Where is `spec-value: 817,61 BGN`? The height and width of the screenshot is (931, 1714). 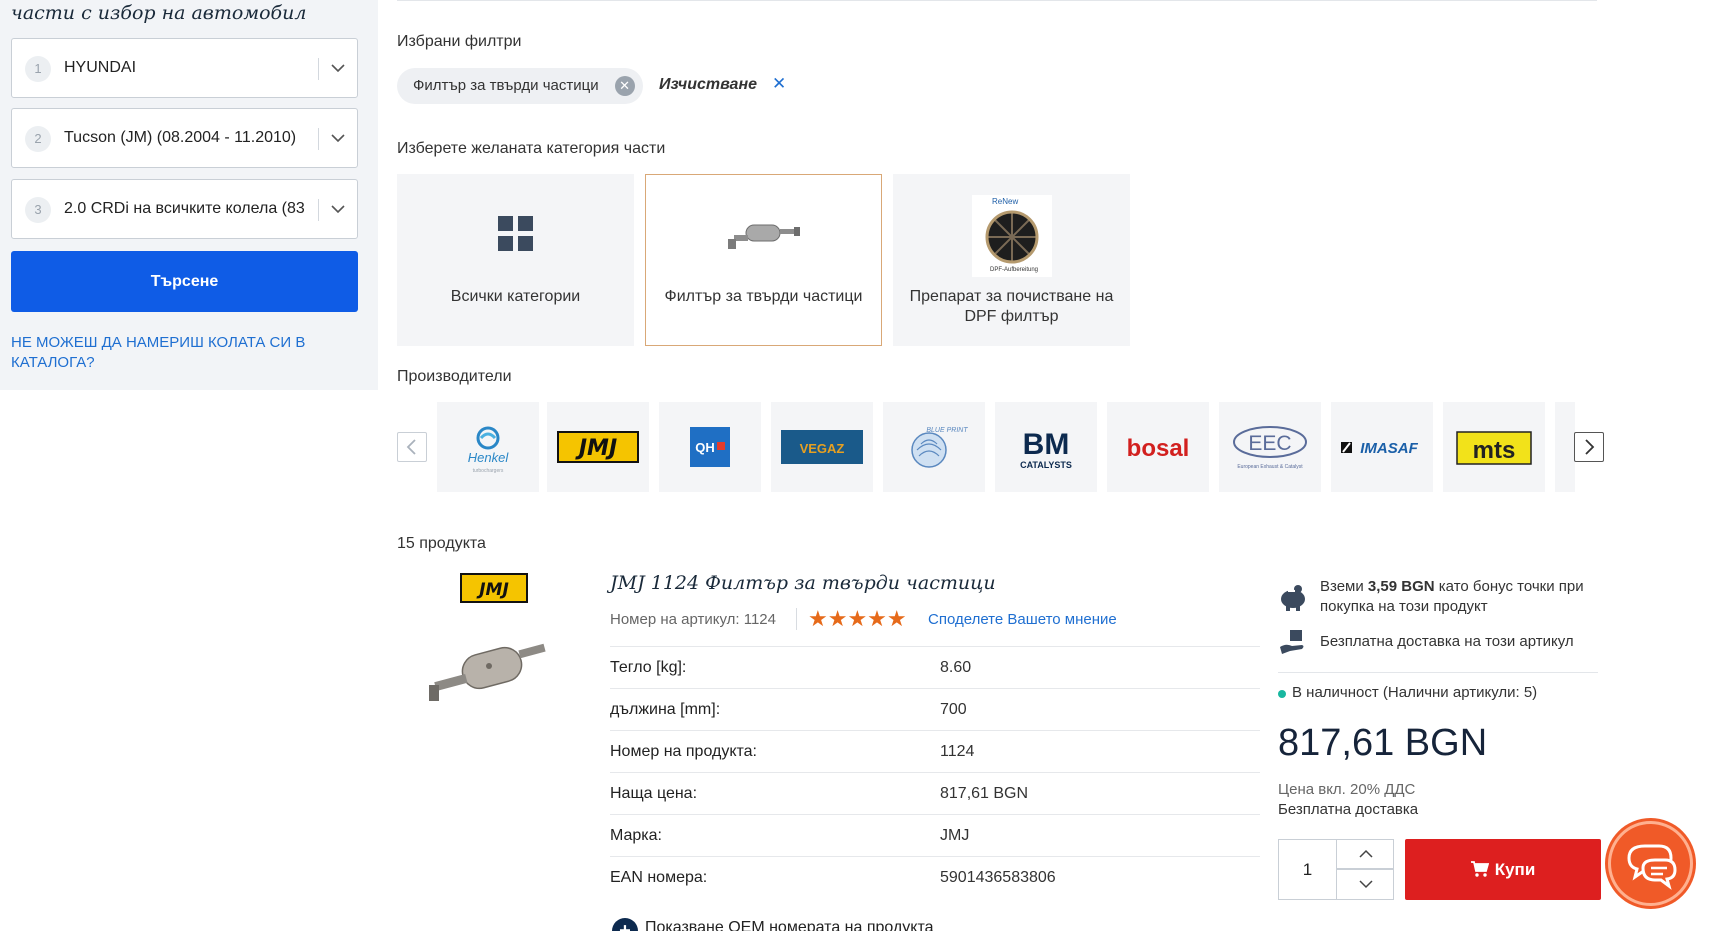
spec-value: 817,61 BGN is located at coordinates (984, 793).